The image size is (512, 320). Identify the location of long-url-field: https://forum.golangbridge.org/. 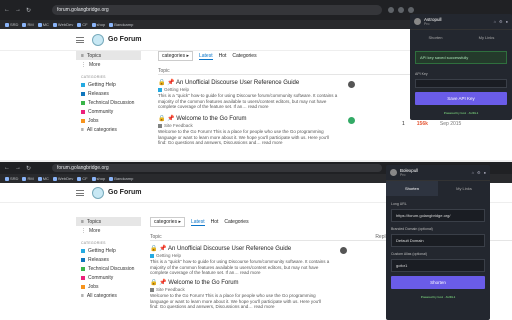
(438, 215).